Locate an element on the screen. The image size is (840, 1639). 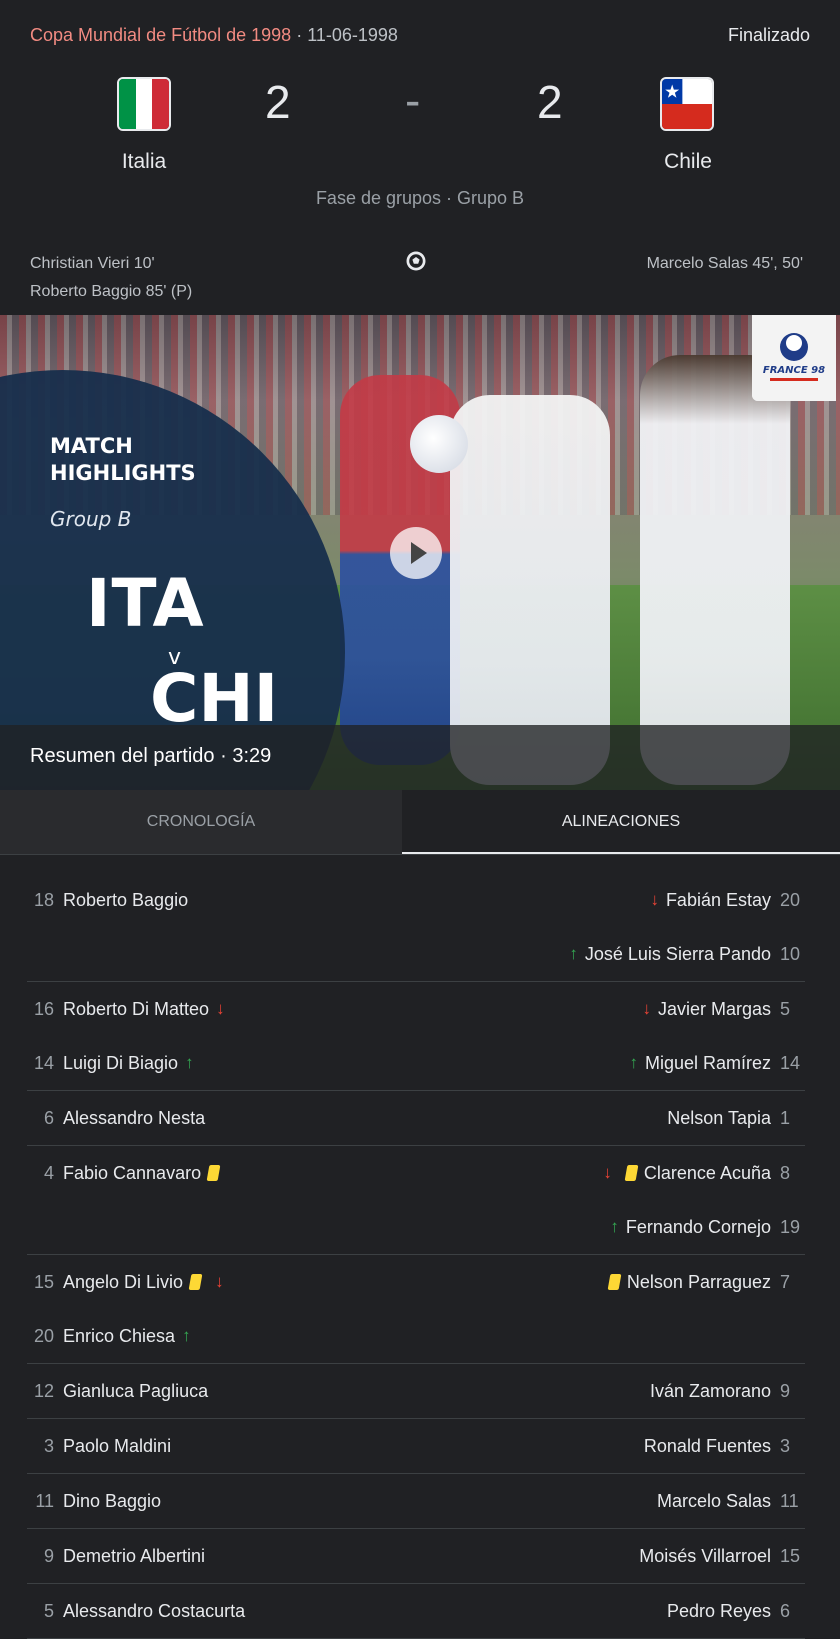
lineup-row: 3 Paolo Maldini Ronald Fuentes 3 is located at coordinates (416, 1446).